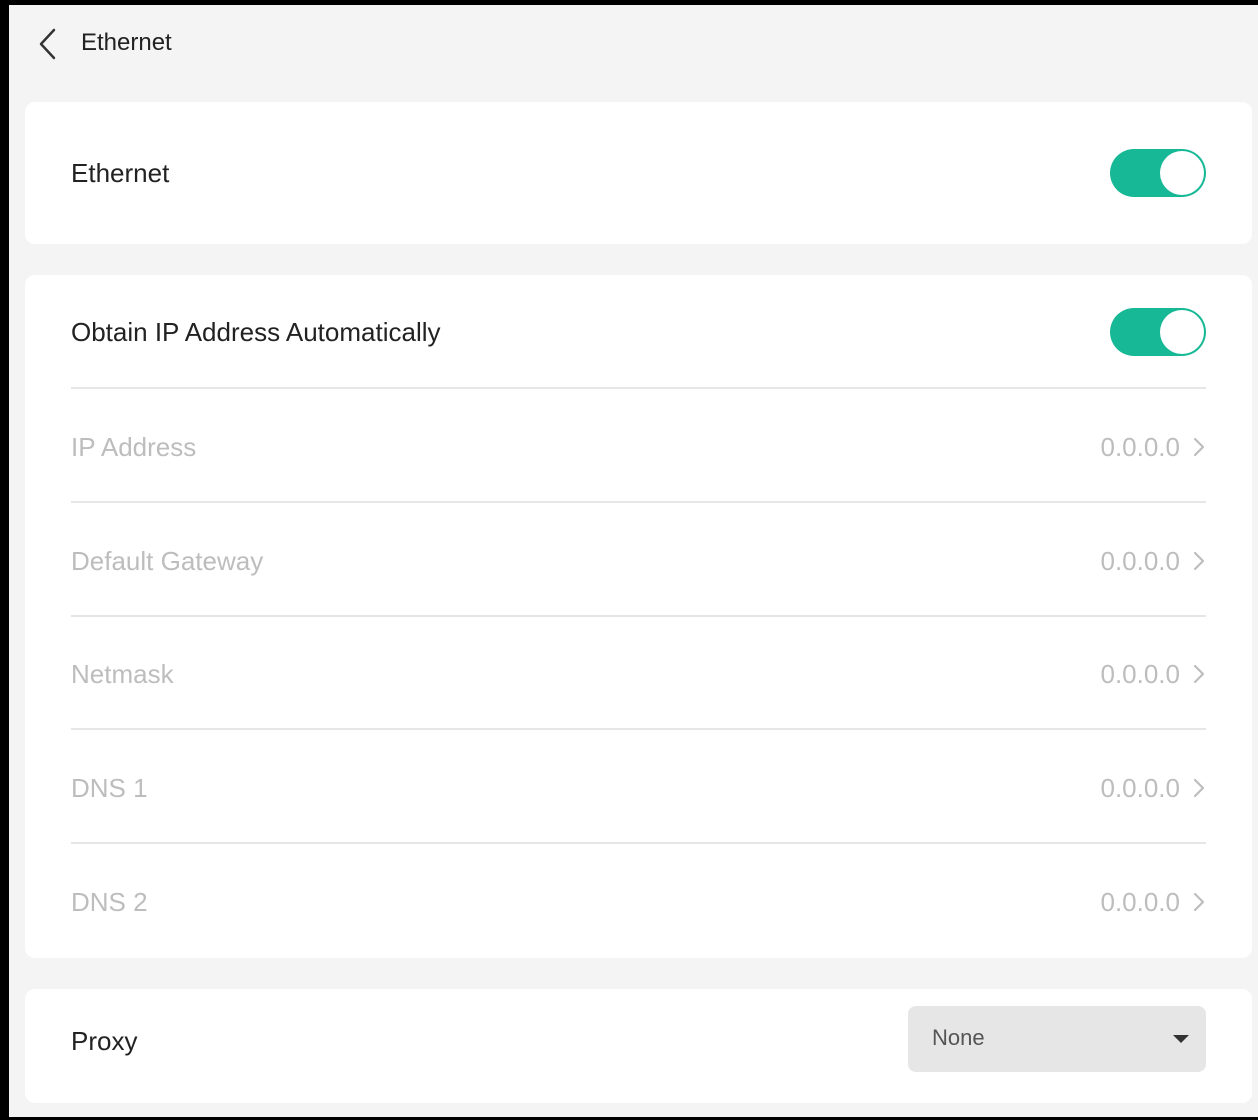  I want to click on ip-address-value-group: 0.0.0.0, so click(1153, 447).